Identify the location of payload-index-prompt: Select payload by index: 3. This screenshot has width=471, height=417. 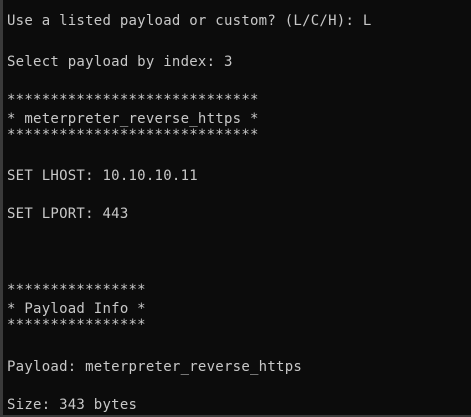
(120, 62).